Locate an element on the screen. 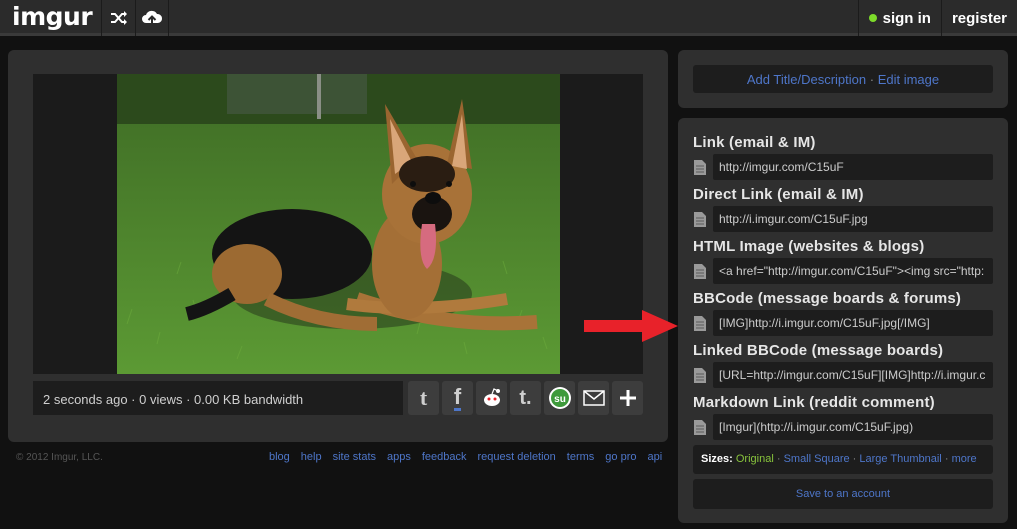  reddit-icon is located at coordinates (491, 397).